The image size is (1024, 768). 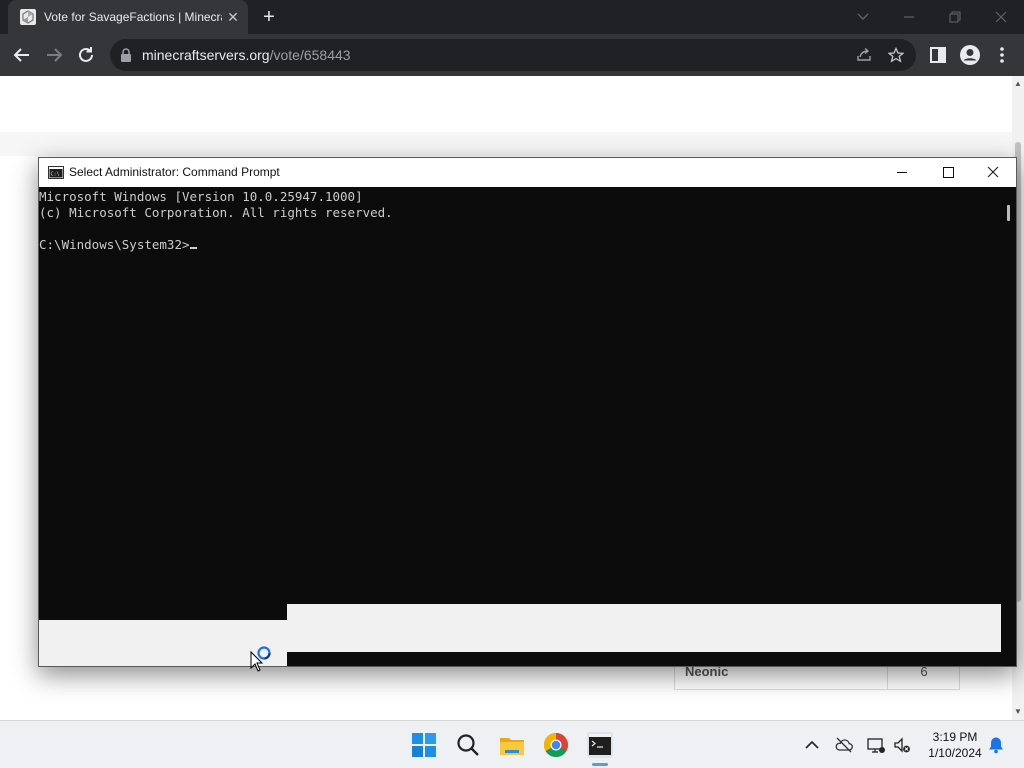 I want to click on tab-search-button, so click(x=863, y=17).